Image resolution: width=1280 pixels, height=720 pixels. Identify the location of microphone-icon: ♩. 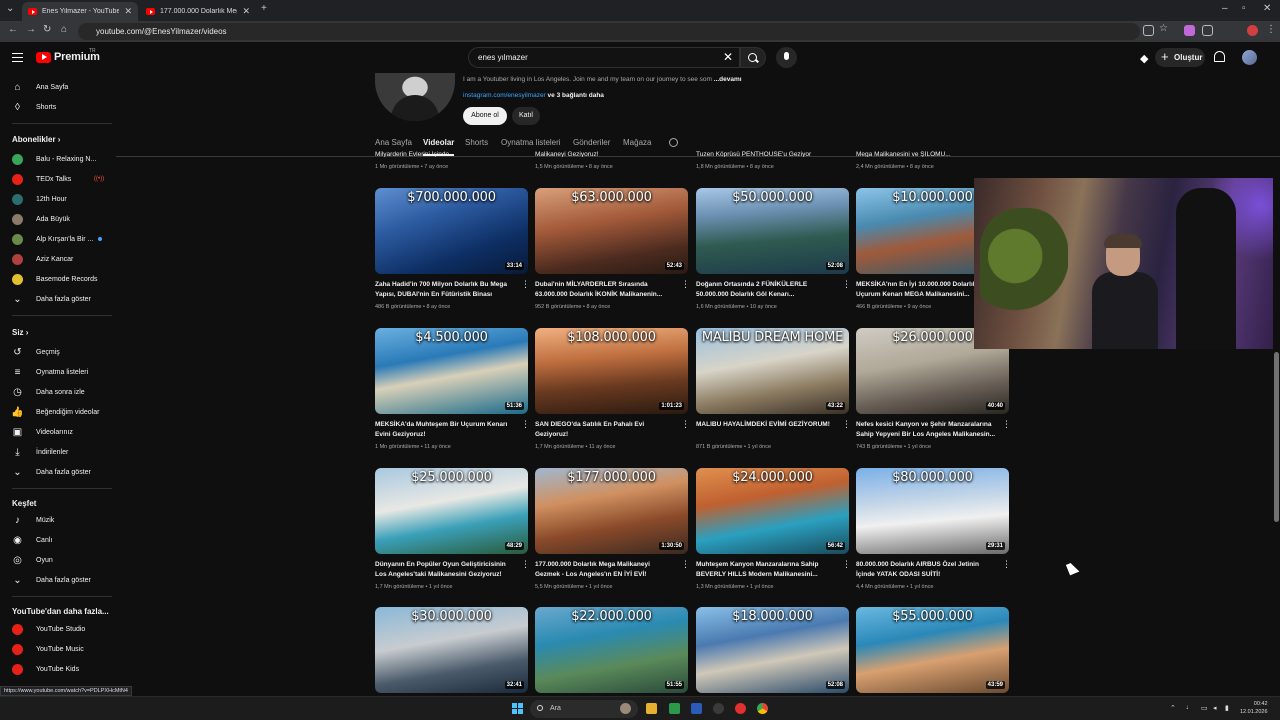
(1189, 707).